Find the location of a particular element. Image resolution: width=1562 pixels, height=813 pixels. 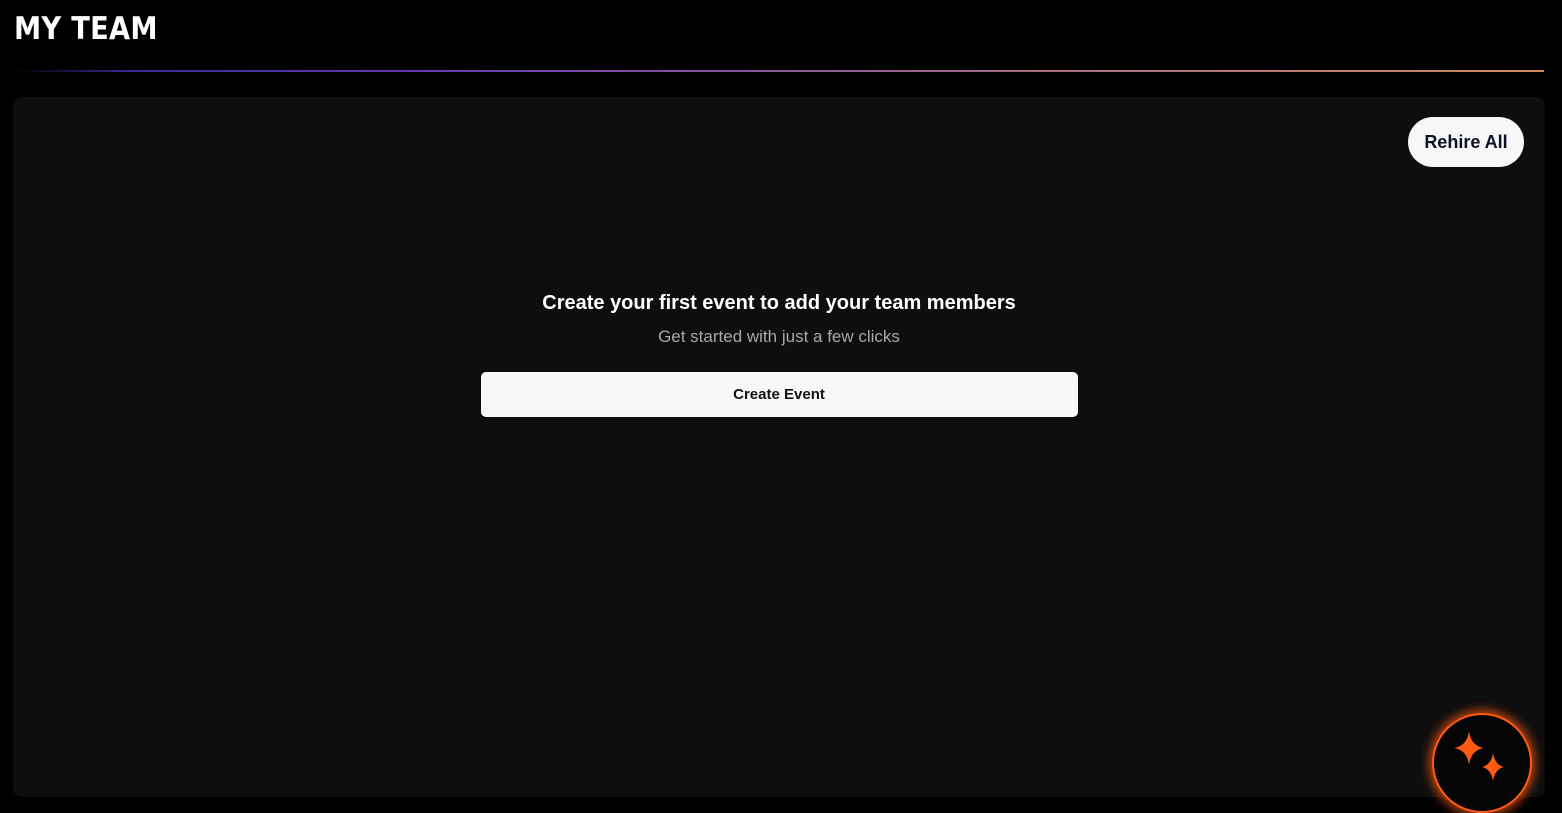

assistant-fab-button is located at coordinates (1482, 763).